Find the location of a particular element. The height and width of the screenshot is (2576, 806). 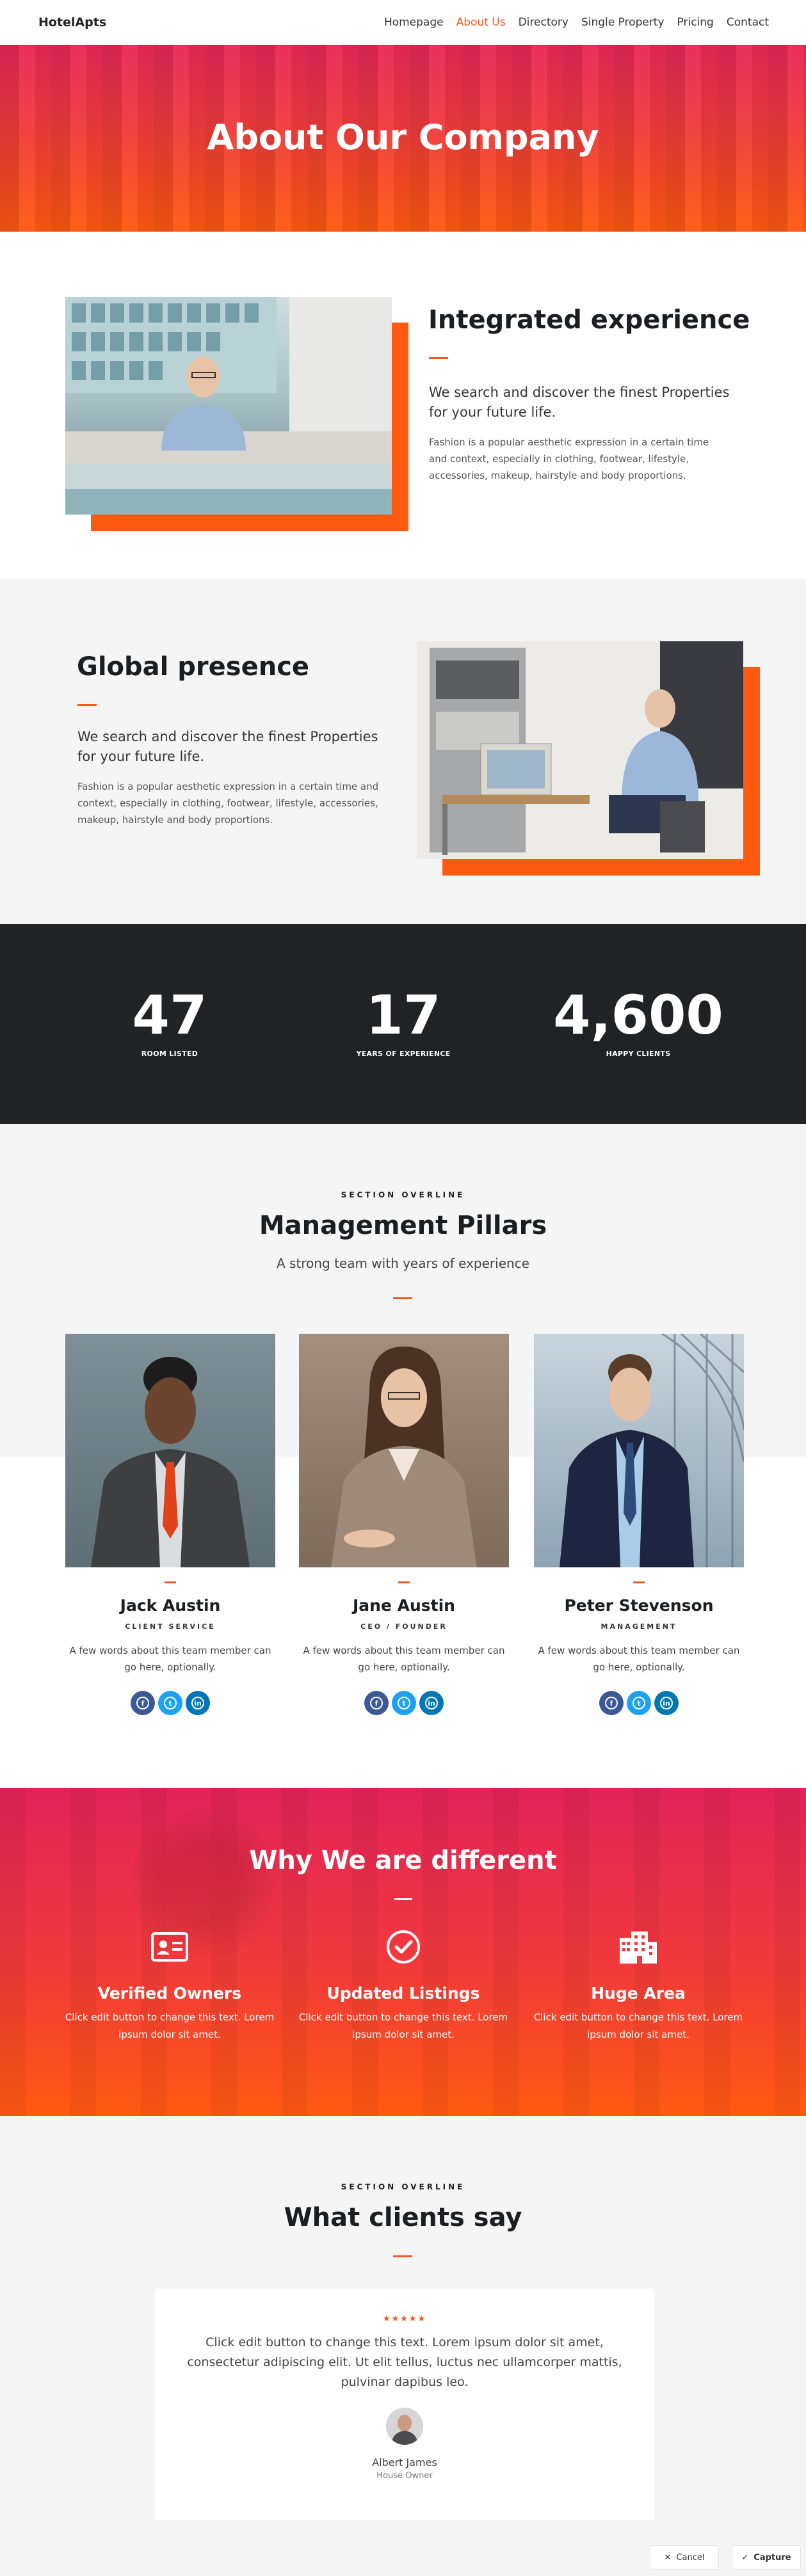

cancel-label: Cancel is located at coordinates (690, 2557).